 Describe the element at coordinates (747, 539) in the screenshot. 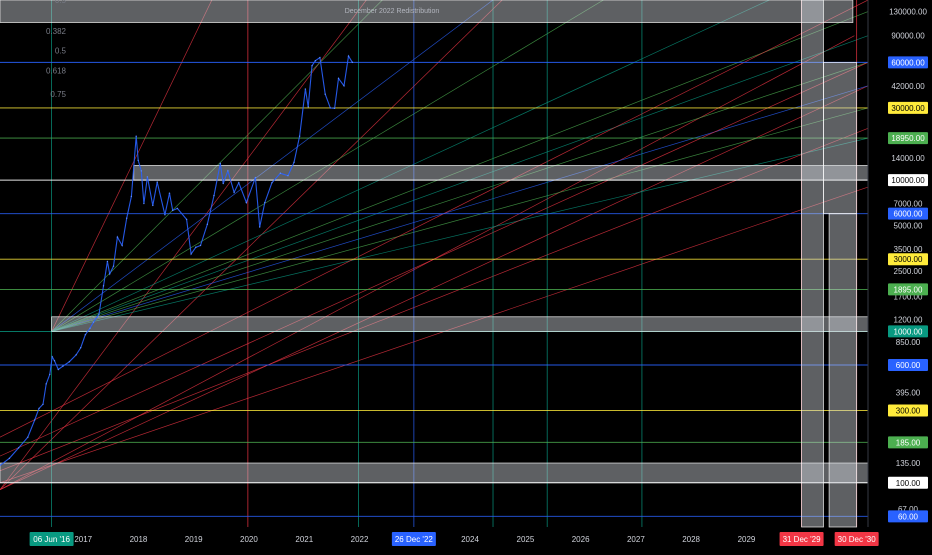

I see `x-tick-label: 2029` at that location.